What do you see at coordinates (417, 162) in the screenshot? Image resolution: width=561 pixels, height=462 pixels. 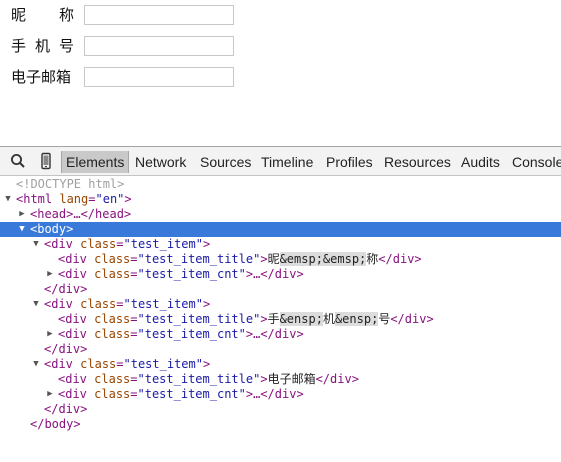 I see `tab-resources: Resources` at bounding box center [417, 162].